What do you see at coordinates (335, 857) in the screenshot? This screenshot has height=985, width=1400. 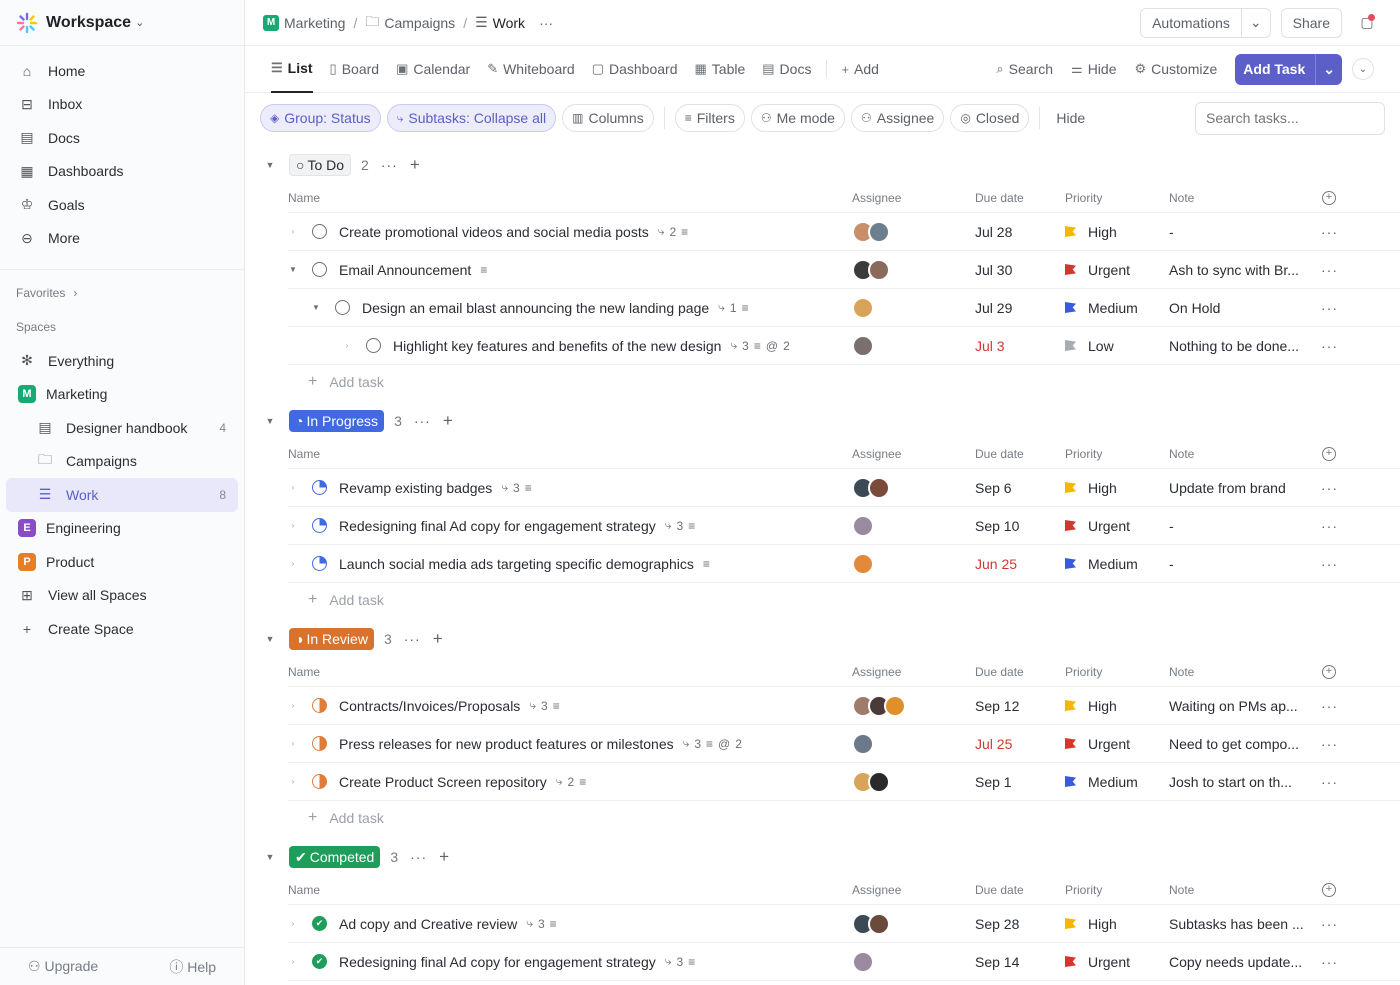 I see `status-badge: ✔ Competed` at bounding box center [335, 857].